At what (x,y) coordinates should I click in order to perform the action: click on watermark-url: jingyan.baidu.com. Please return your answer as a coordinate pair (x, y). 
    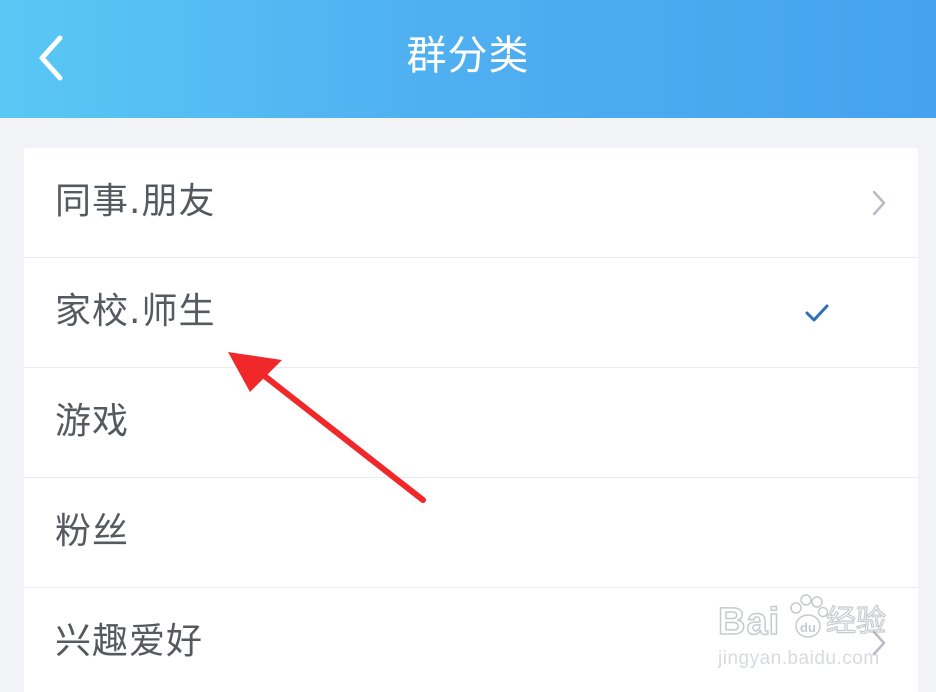
    Looking at the image, I should click on (799, 658).